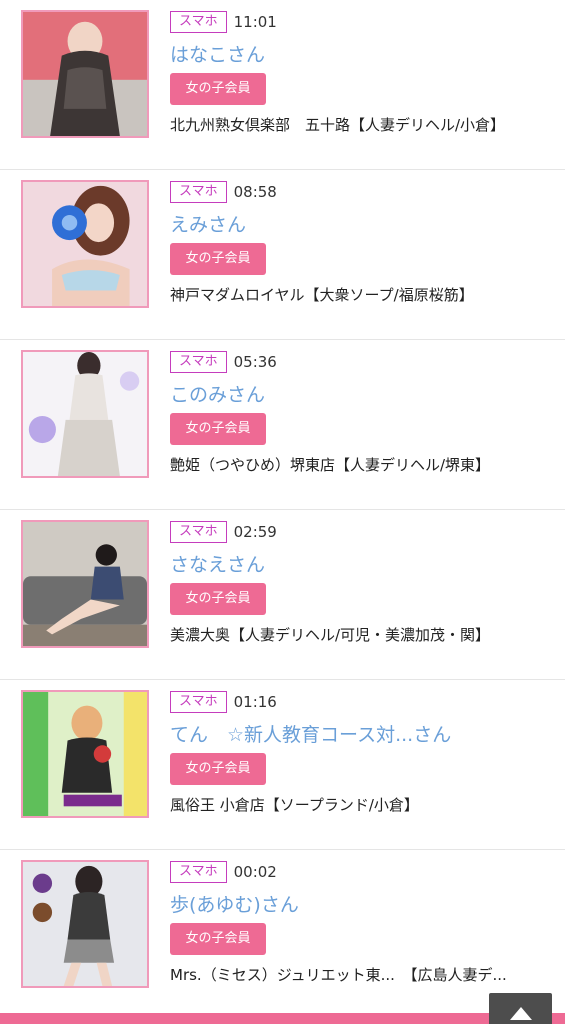 The image size is (565, 1024). Describe the element at coordinates (255, 22) in the screenshot. I see `access-time: 11:01` at that location.